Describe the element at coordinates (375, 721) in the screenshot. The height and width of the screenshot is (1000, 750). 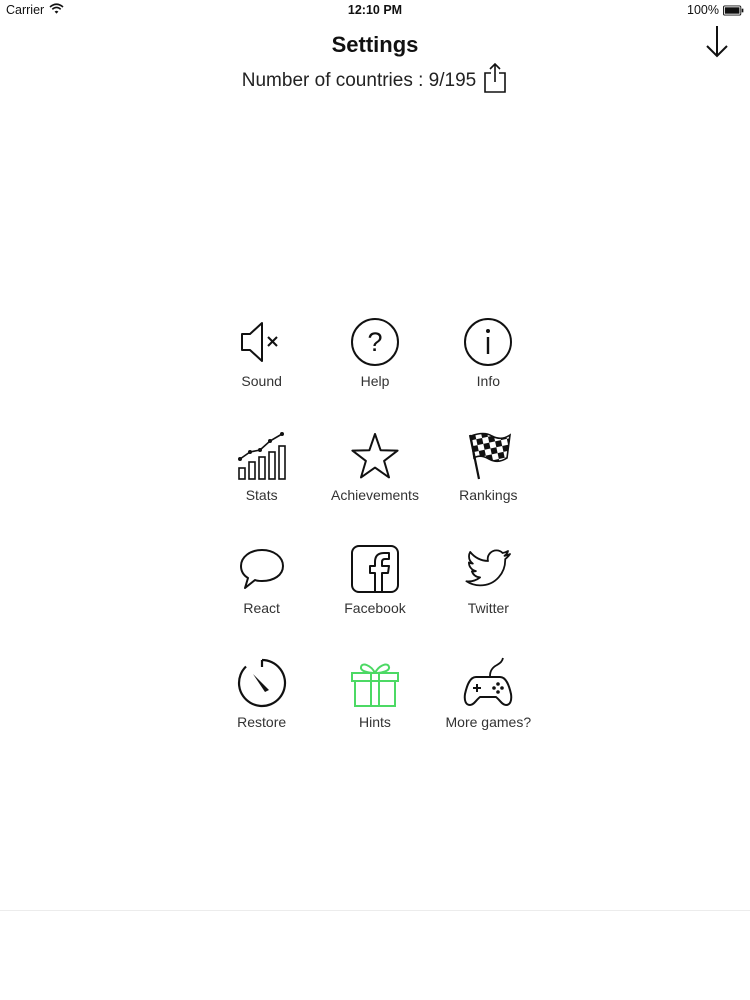
I see `hints-label: Hints` at that location.